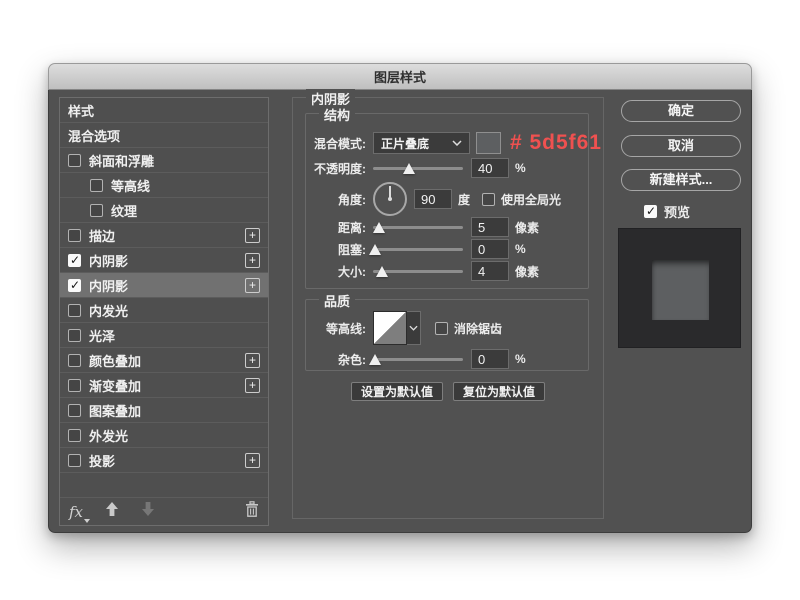 The height and width of the screenshot is (600, 800). Describe the element at coordinates (681, 146) in the screenshot. I see `cancel-button: 取消` at that location.